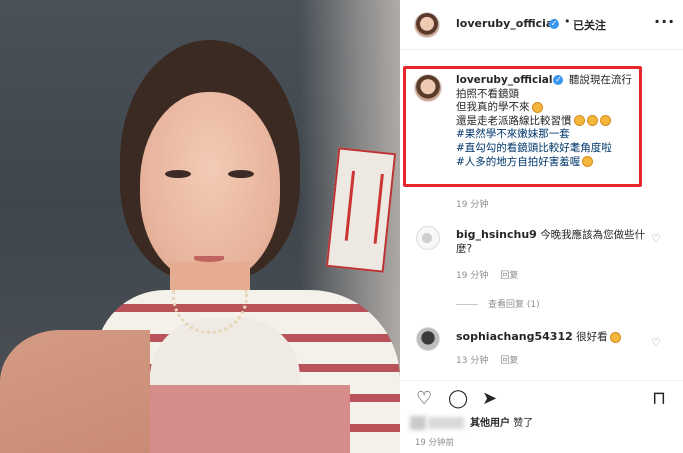  I want to click on photo-face, so click(210, 187).